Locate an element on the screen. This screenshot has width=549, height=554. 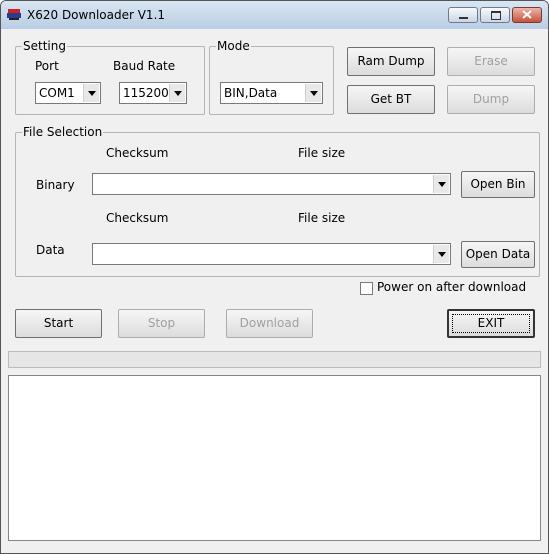
mode-select-value: BIN,Data is located at coordinates (251, 93).